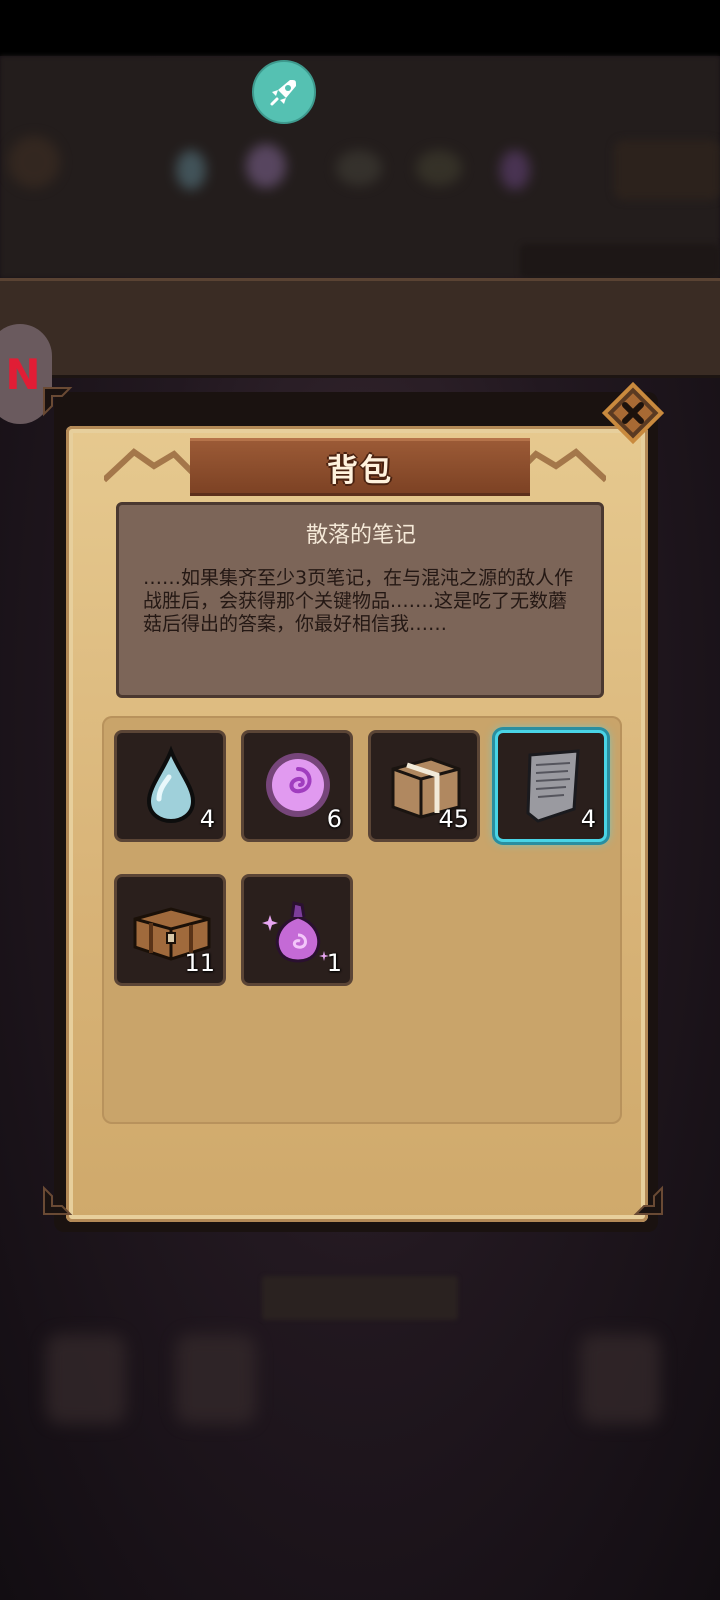 The width and height of the screenshot is (720, 1600). Describe the element at coordinates (297, 786) in the screenshot. I see `inventory-slot: 6` at that location.